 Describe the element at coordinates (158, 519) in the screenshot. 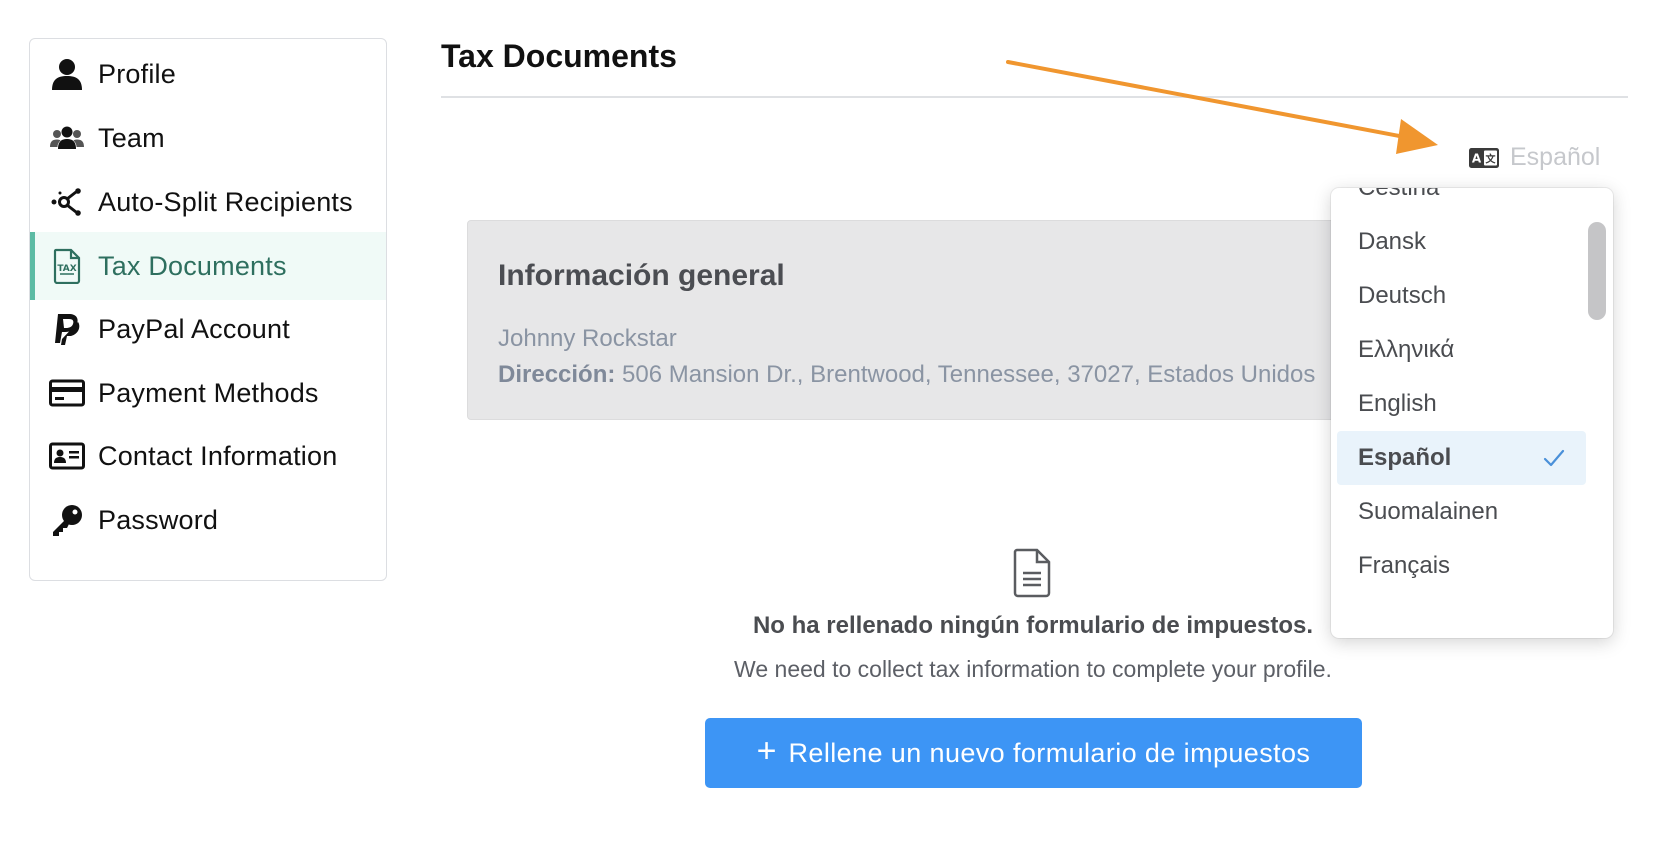

I see `sidebar-item-label: Password` at that location.